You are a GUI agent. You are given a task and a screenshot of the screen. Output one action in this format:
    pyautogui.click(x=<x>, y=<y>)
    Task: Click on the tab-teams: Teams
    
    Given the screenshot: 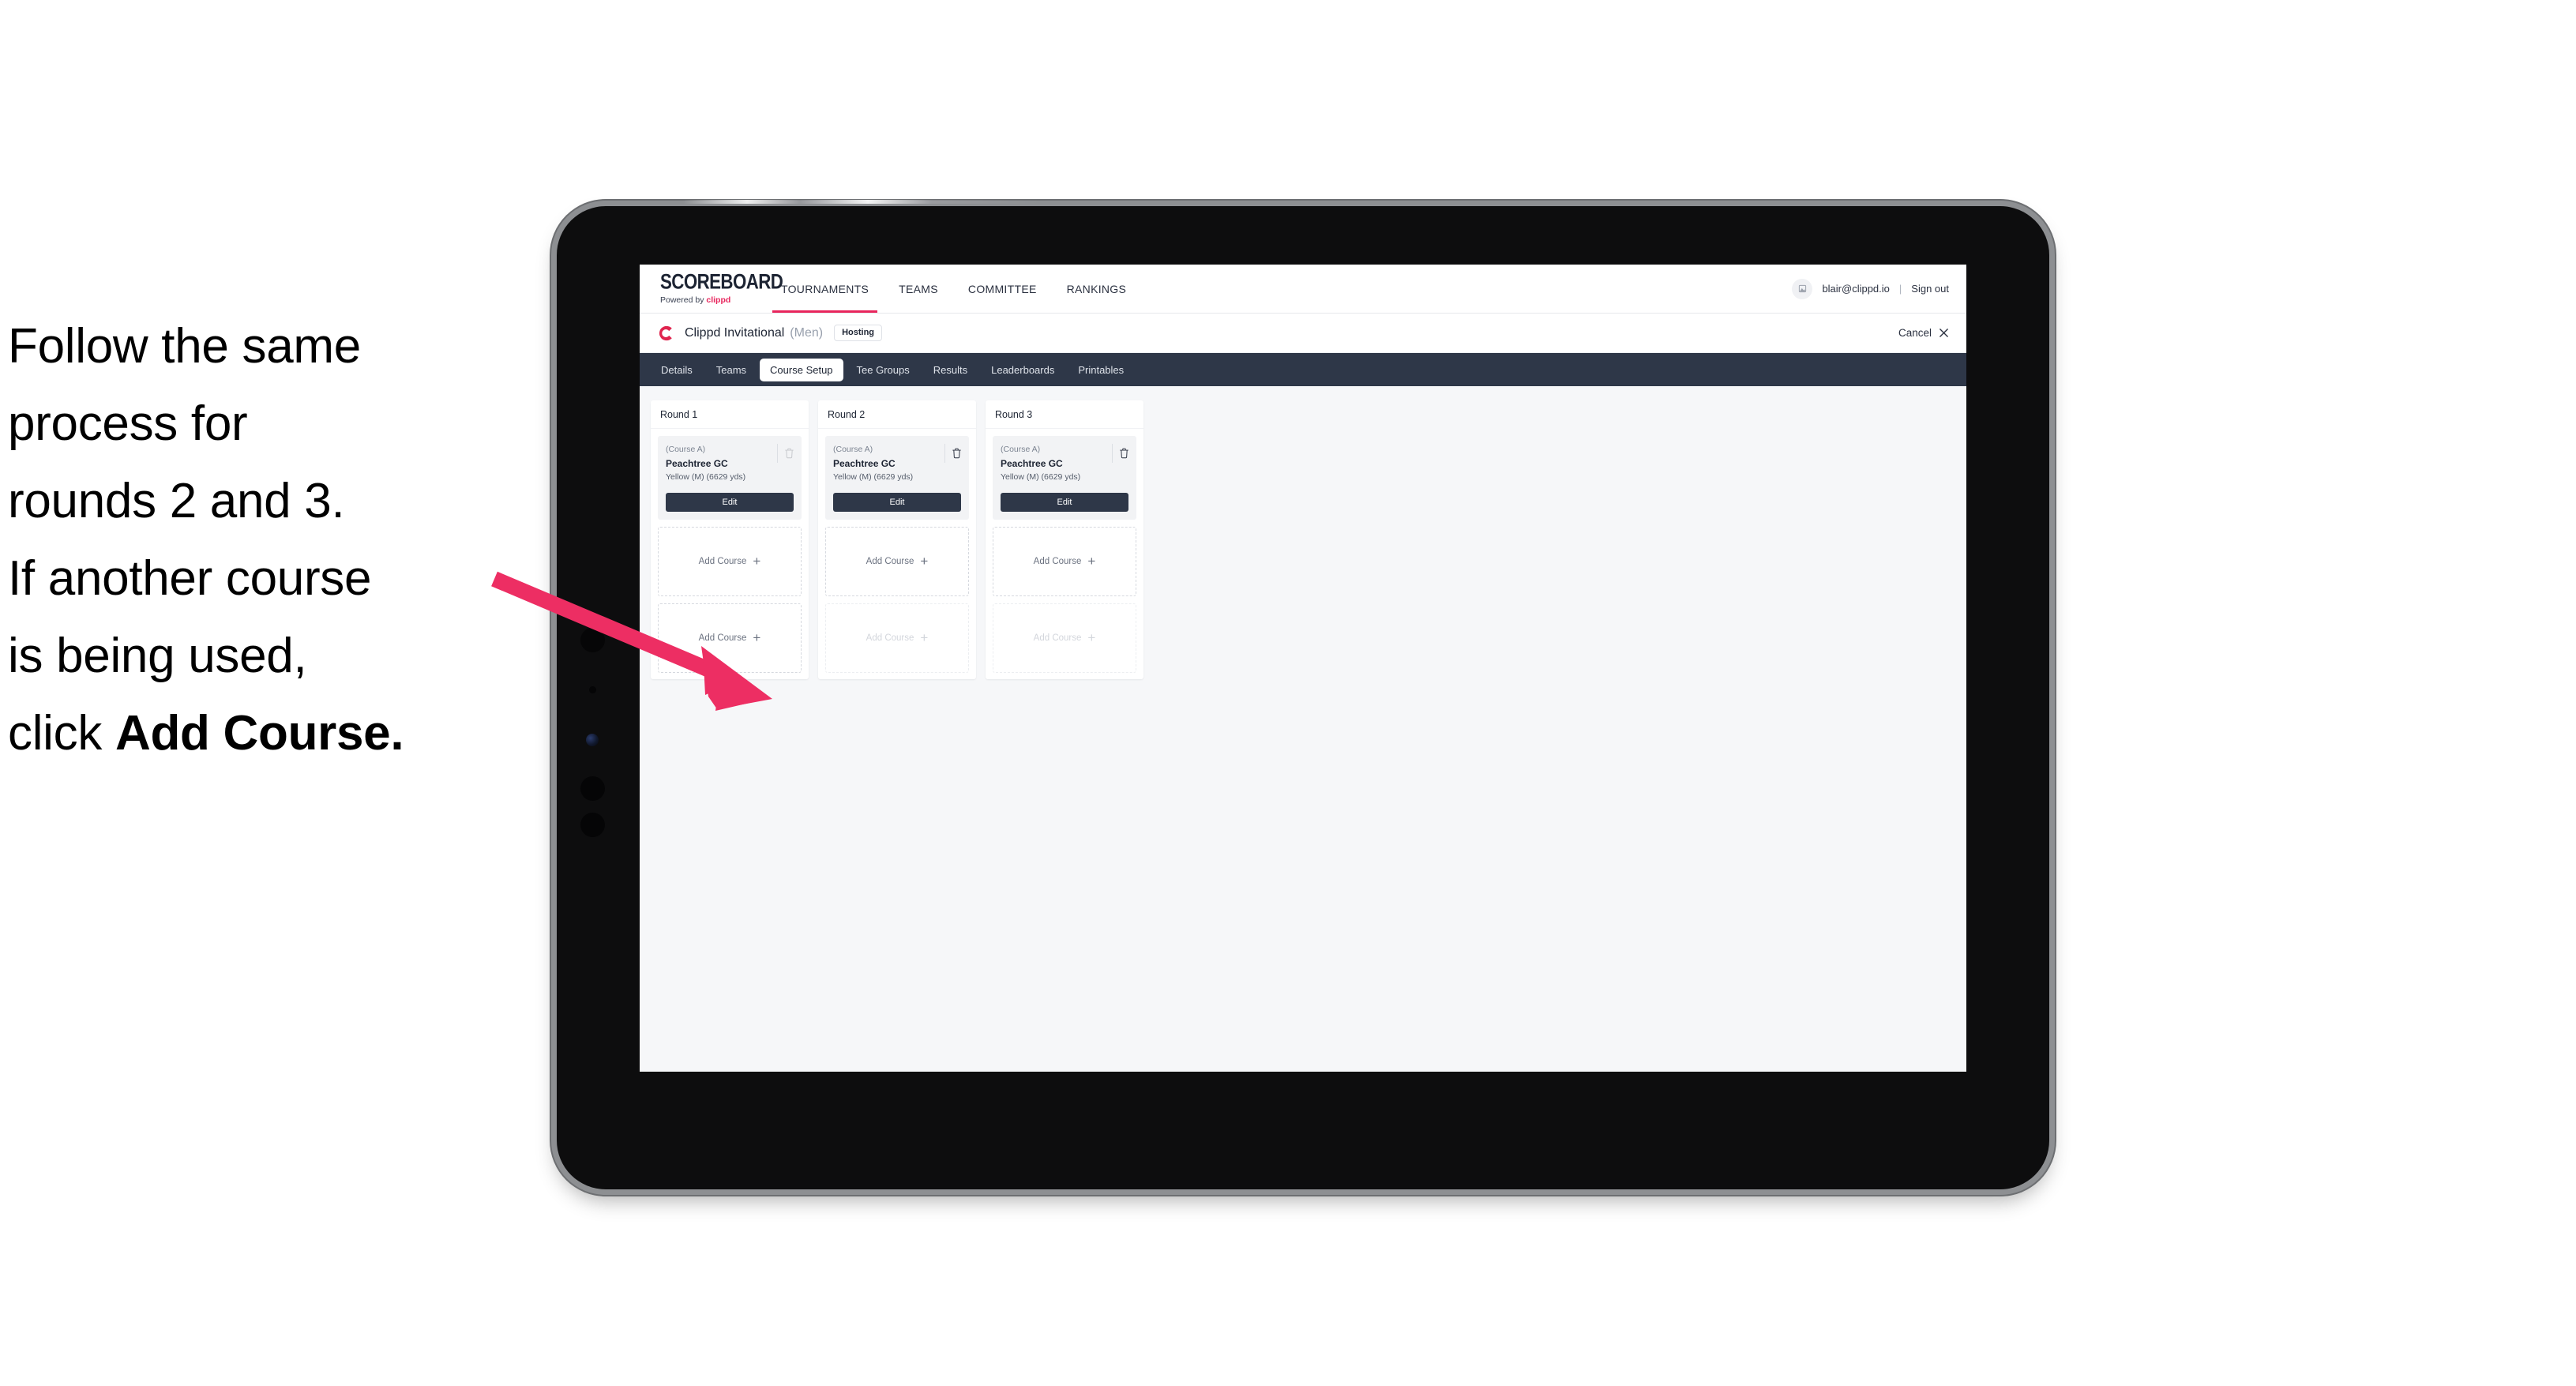 What is the action you would take?
    pyautogui.click(x=731, y=370)
    